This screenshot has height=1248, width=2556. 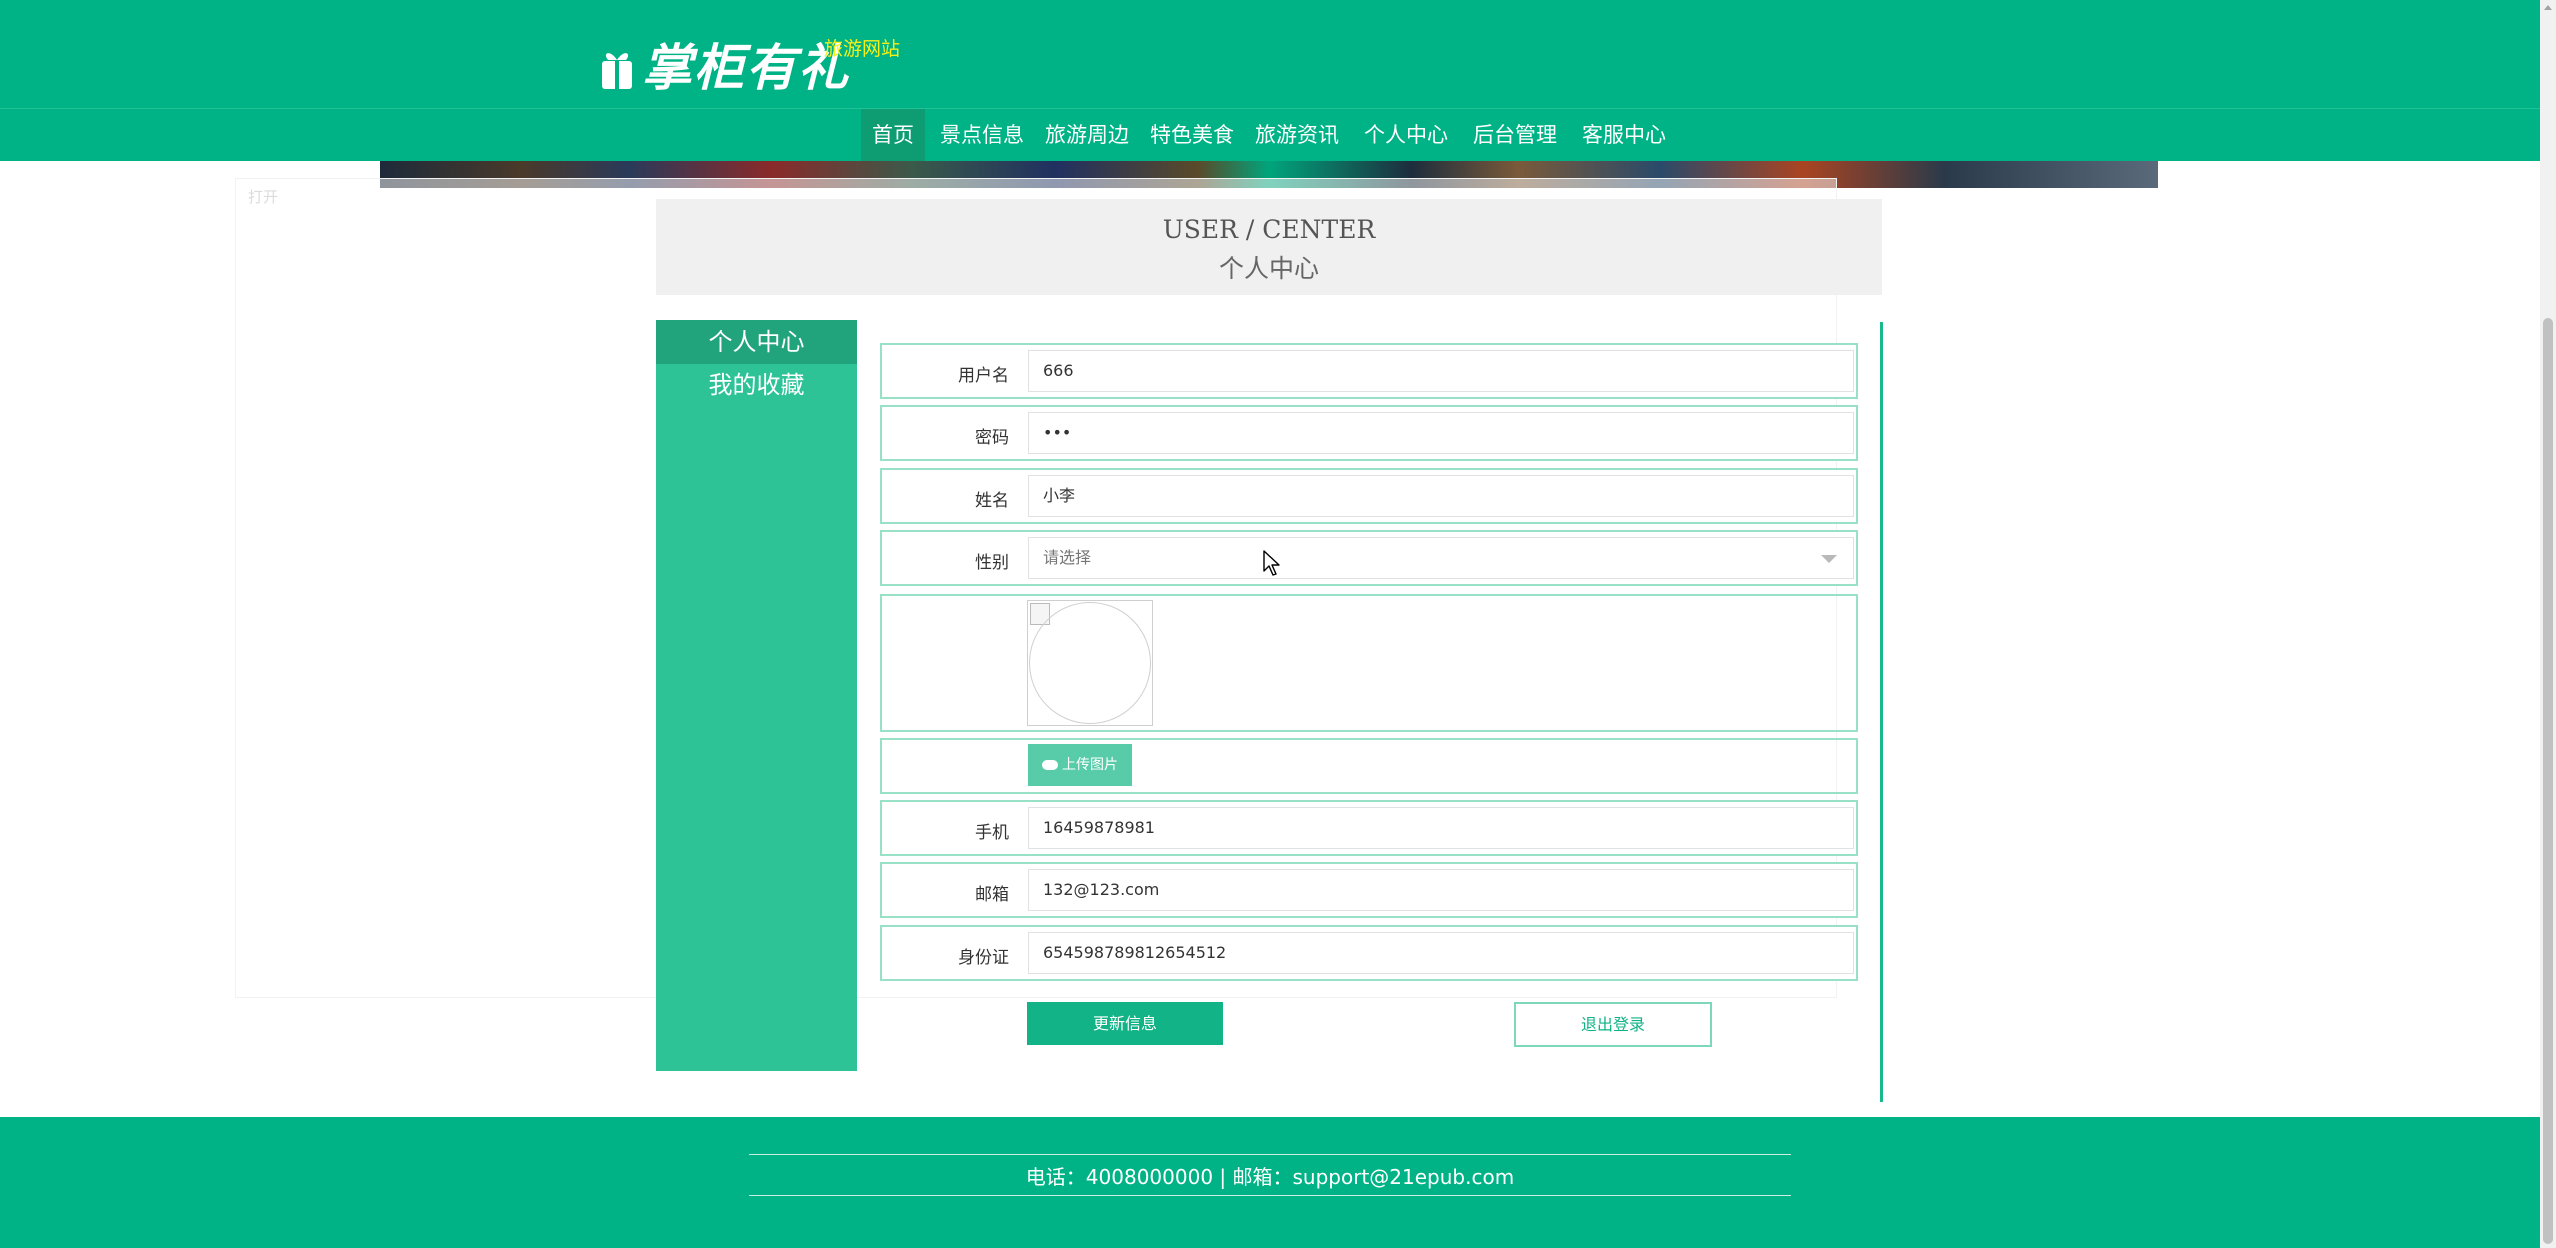 I want to click on email-input: 132@123.com, so click(x=1441, y=890).